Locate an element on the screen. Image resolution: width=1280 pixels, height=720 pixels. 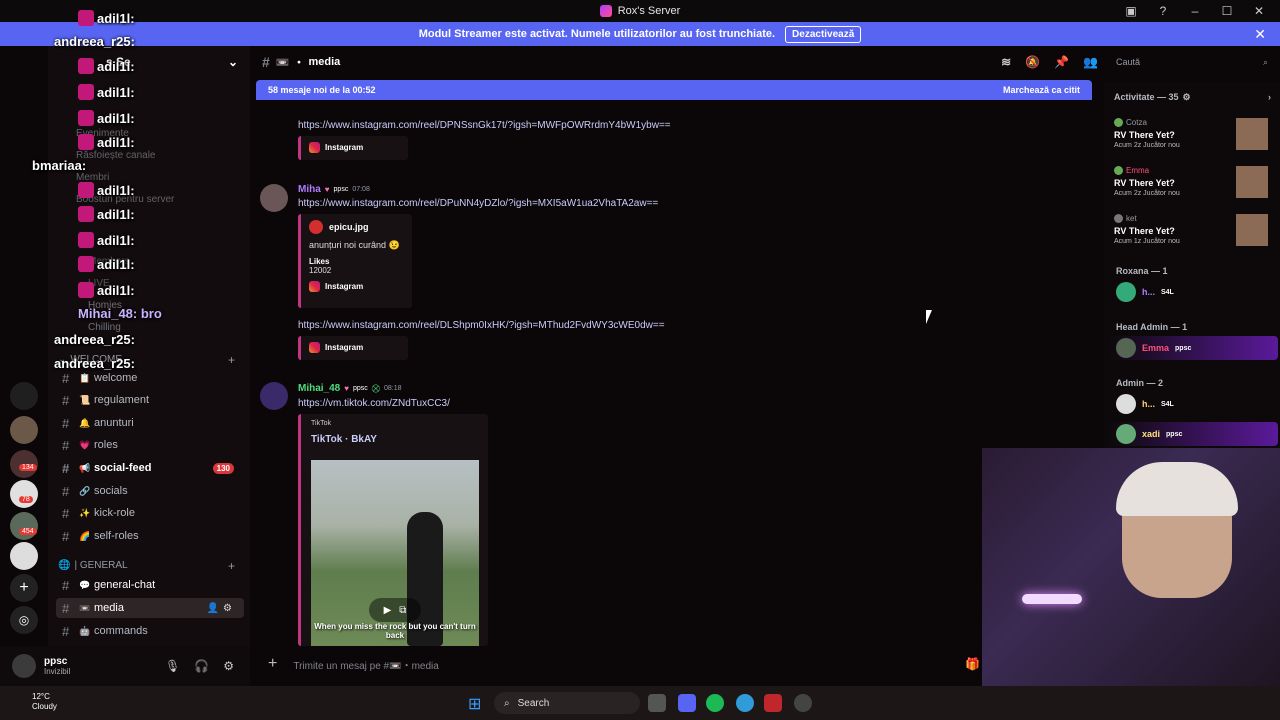
channel-settings-icon: 👤⚙ is located at coordinates (221, 608).